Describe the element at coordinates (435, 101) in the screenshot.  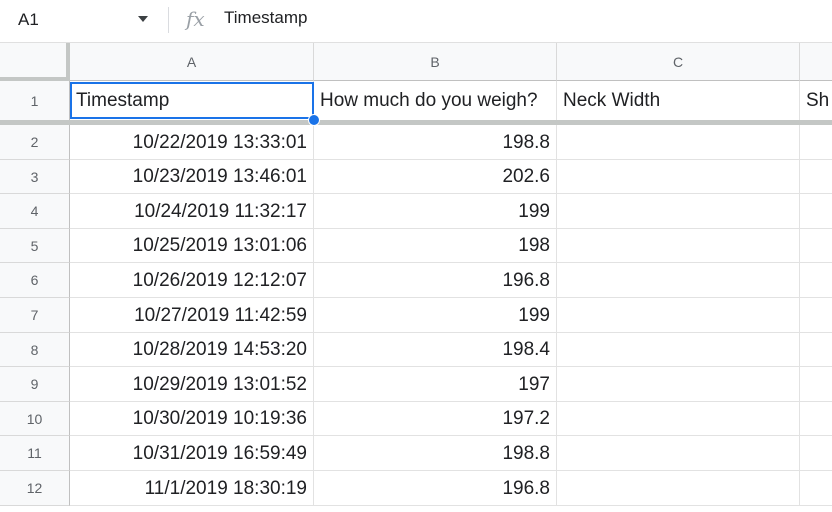
I see `cell-b1: How much do you weigh?` at that location.